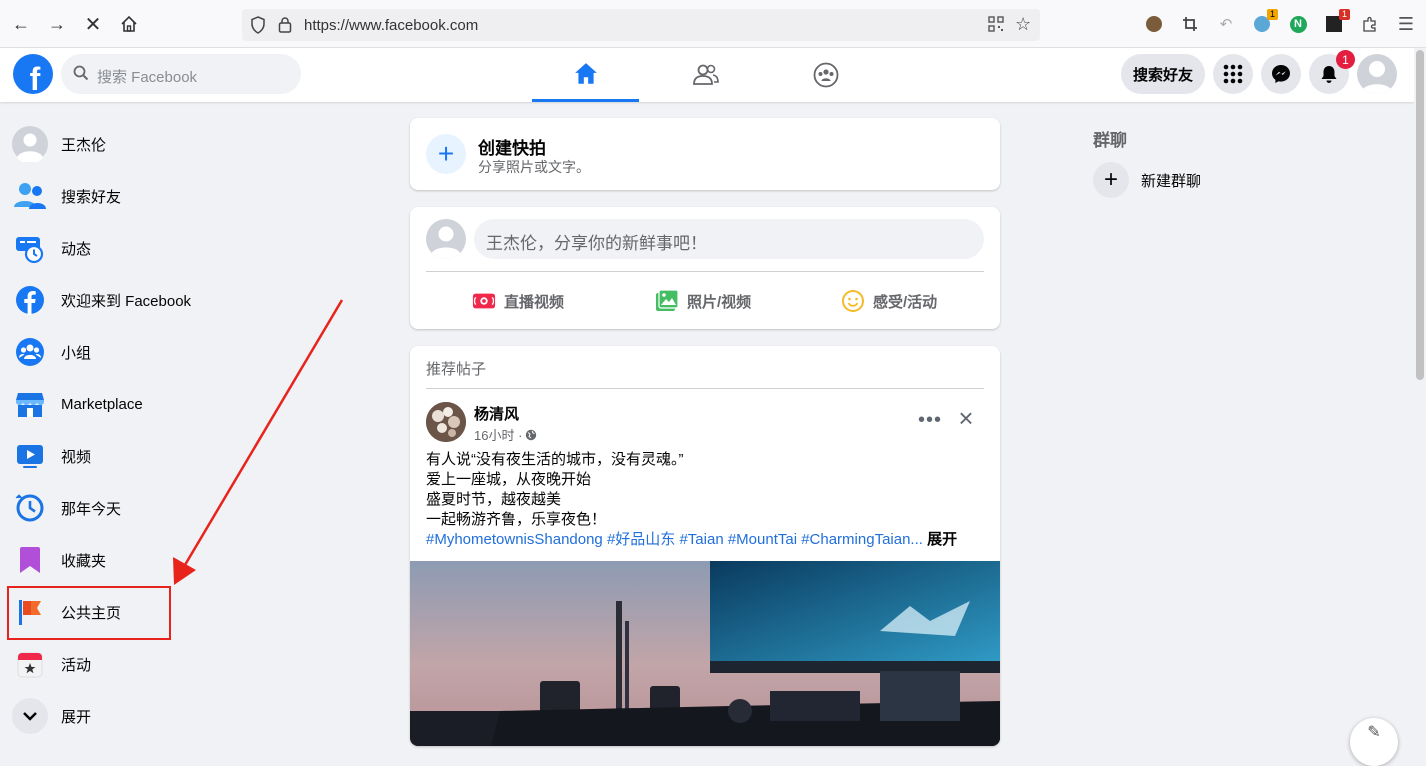  I want to click on more-options-icon: •••, so click(930, 420).